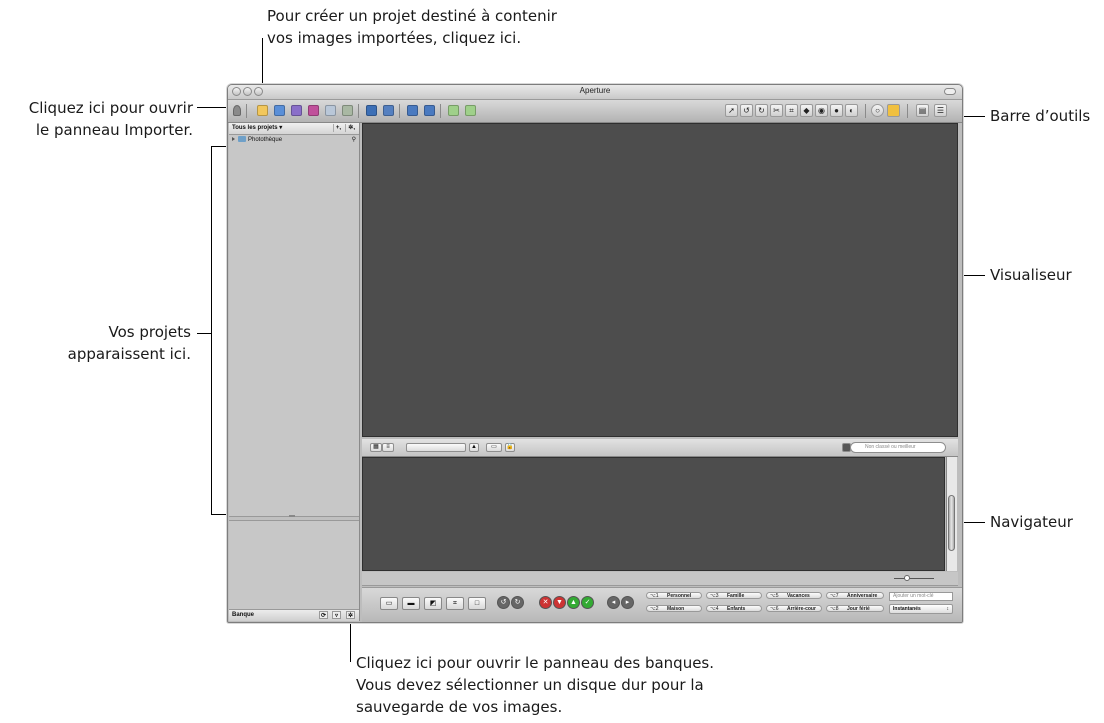 The height and width of the screenshot is (723, 1104). What do you see at coordinates (545, 602) in the screenshot?
I see `reject-button: ✕` at bounding box center [545, 602].